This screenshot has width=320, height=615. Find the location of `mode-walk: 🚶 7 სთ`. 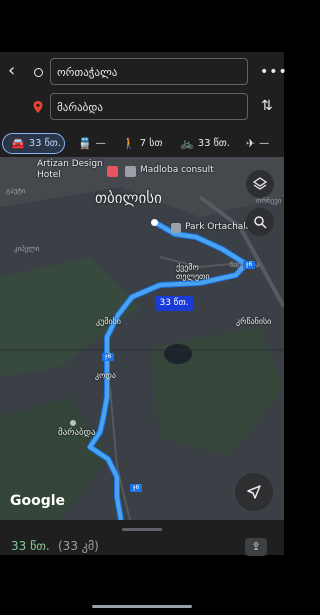

mode-walk: 🚶 7 სთ is located at coordinates (142, 143).